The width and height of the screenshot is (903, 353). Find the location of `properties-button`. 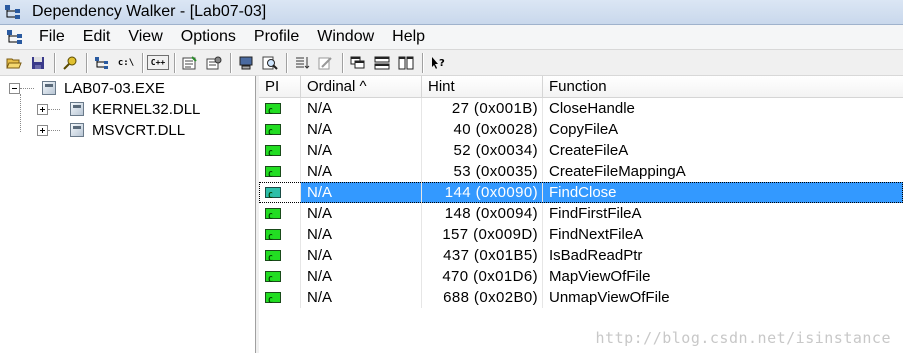

properties-button is located at coordinates (214, 62).